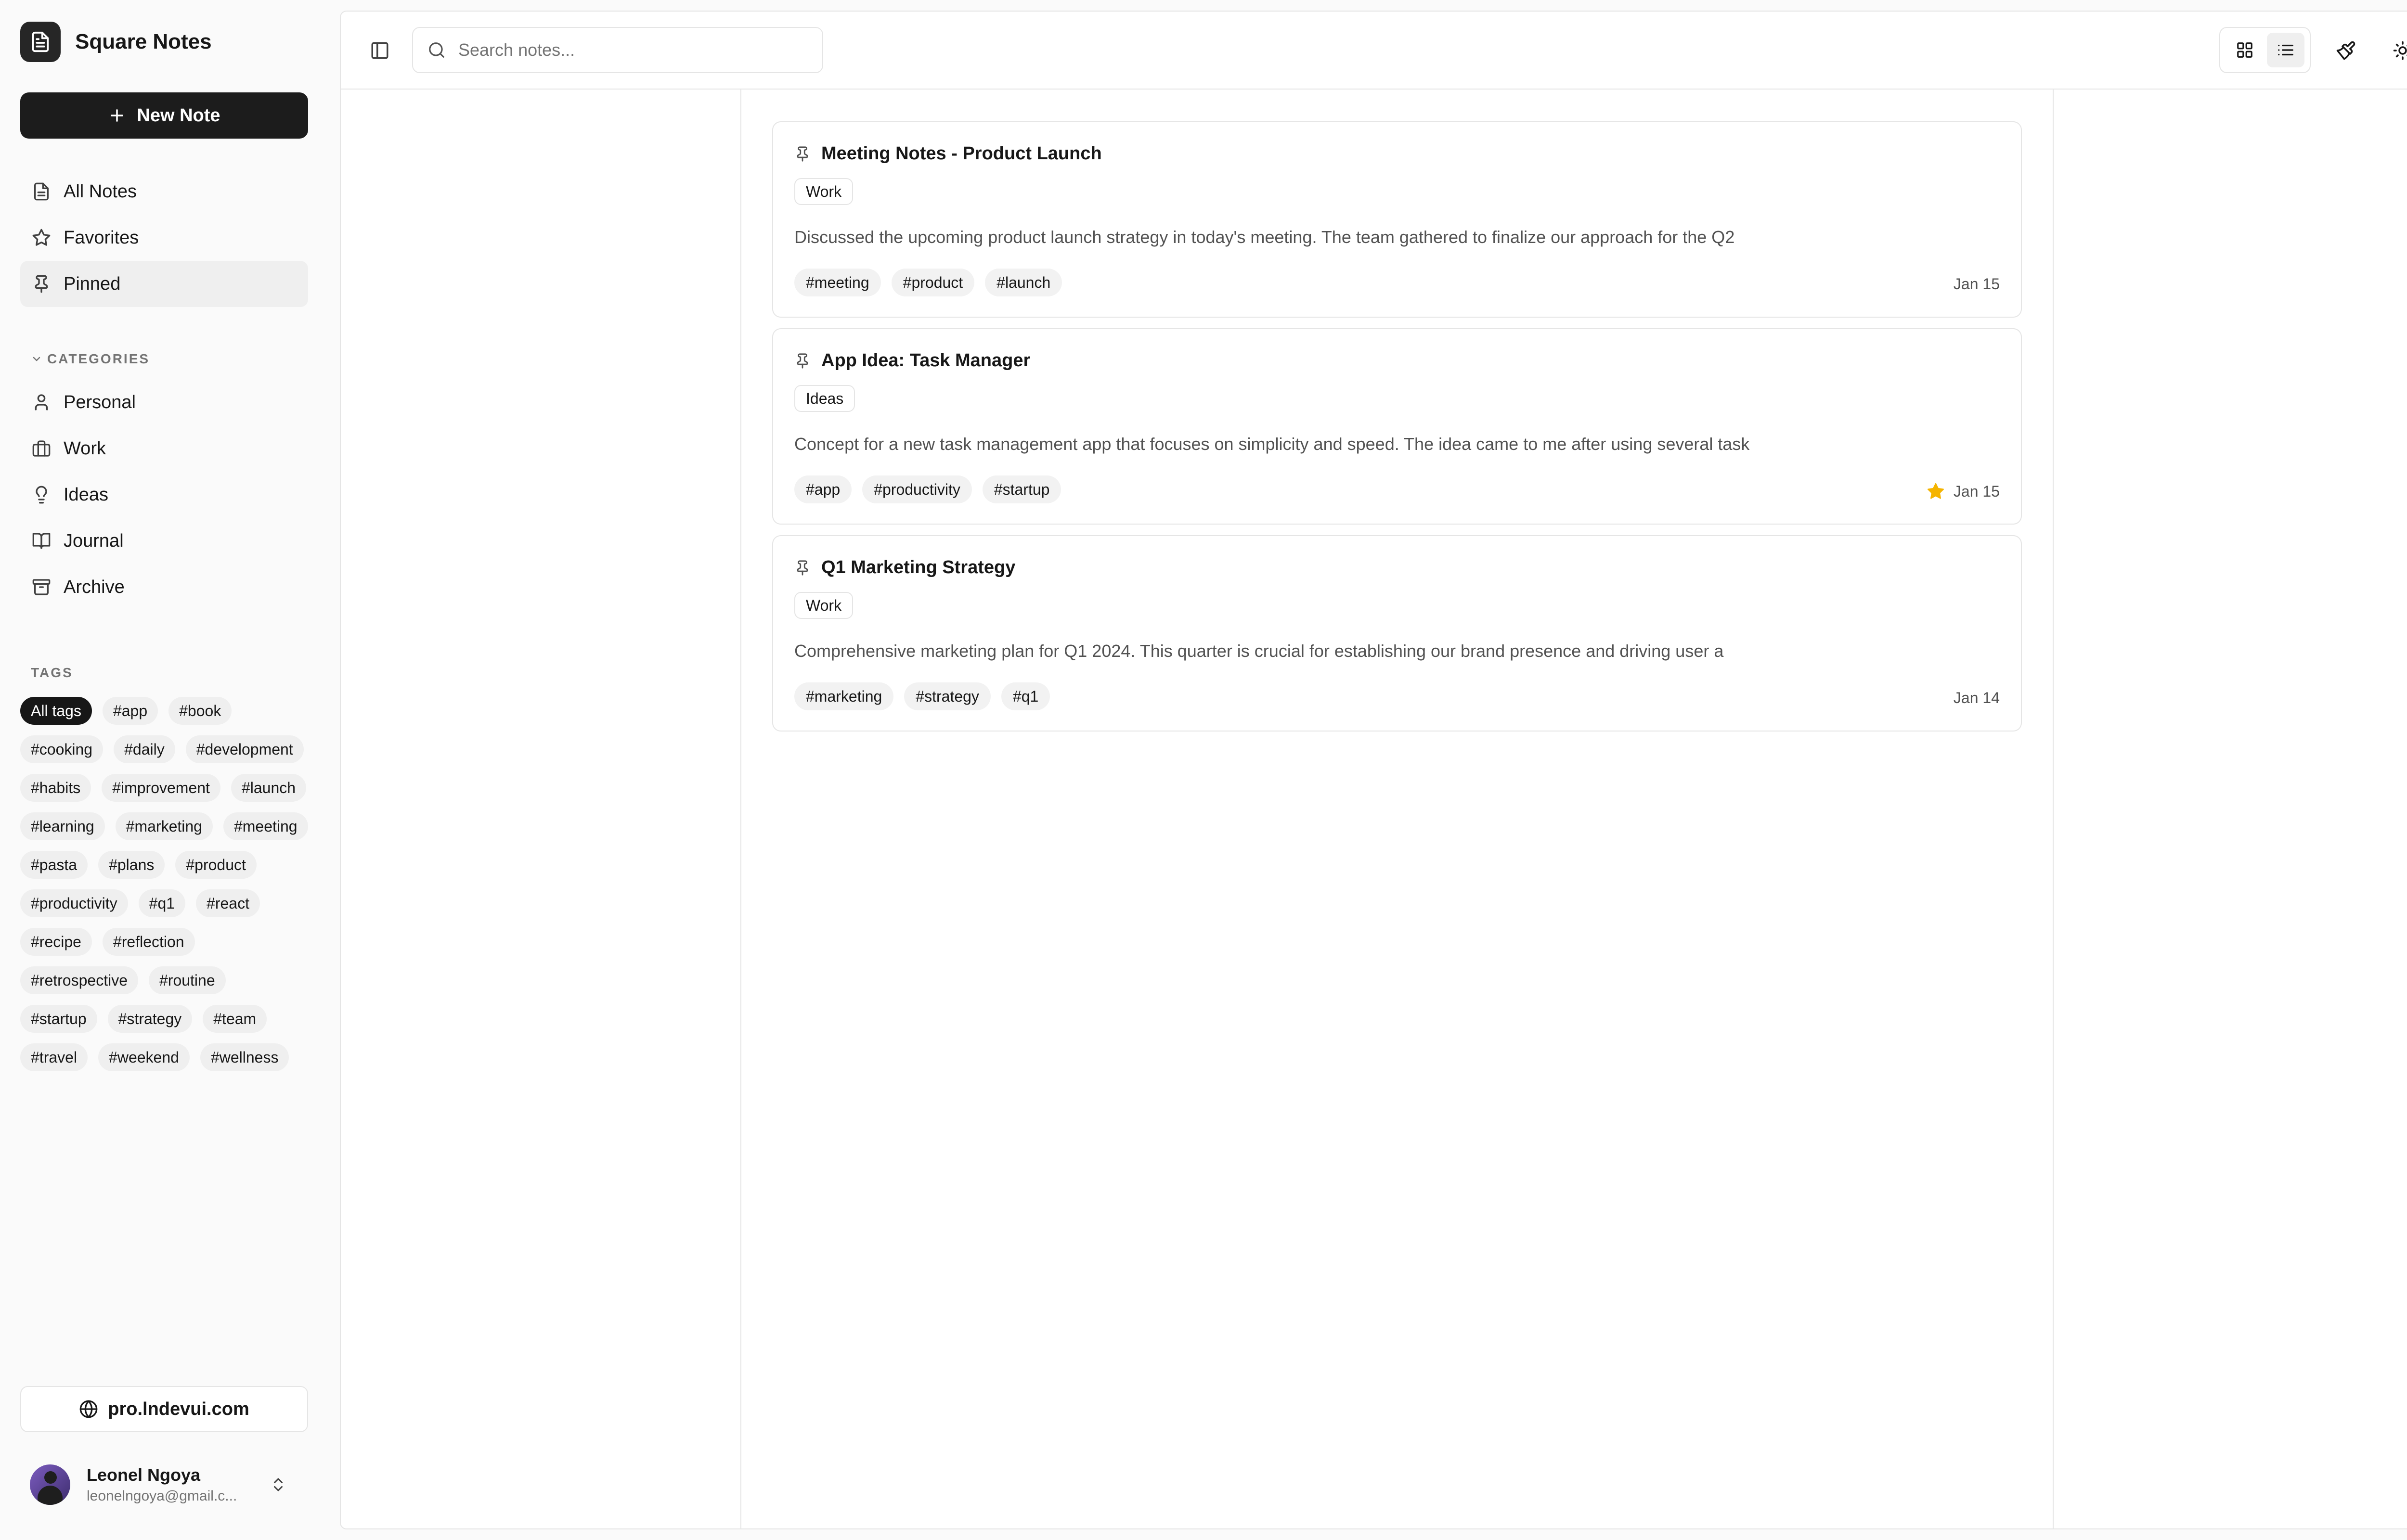 This screenshot has height=1540, width=2407. I want to click on site-link-button: pro.lndevui.com, so click(164, 1409).